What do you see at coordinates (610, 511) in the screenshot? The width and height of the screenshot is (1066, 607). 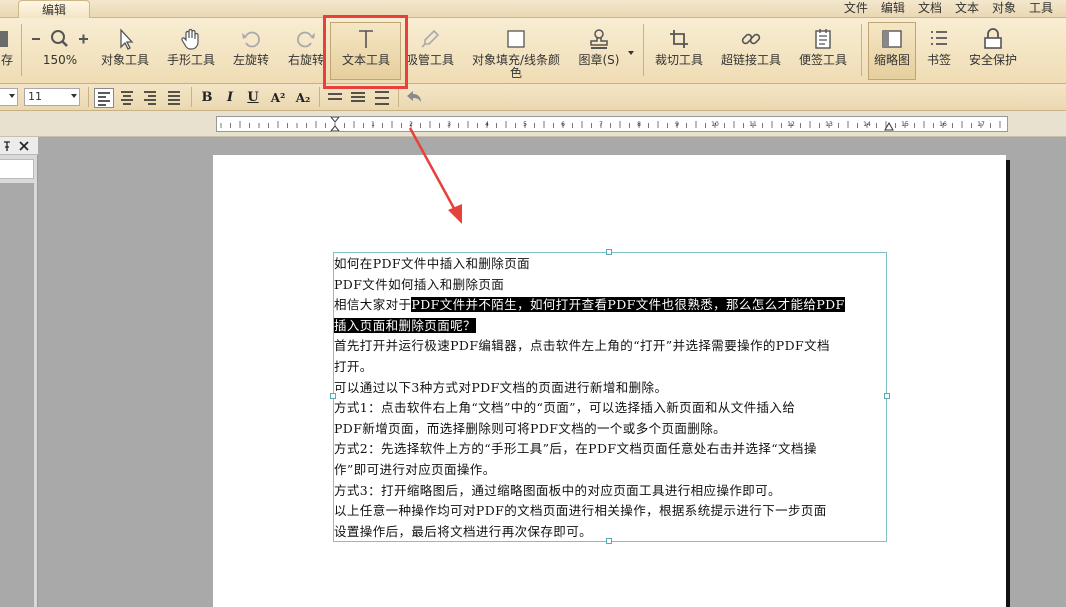 I see `text-line: 以上任意一种操作均可对PDF的文档页面进行相关操作，根据系统提示进行下一步页面` at bounding box center [610, 511].